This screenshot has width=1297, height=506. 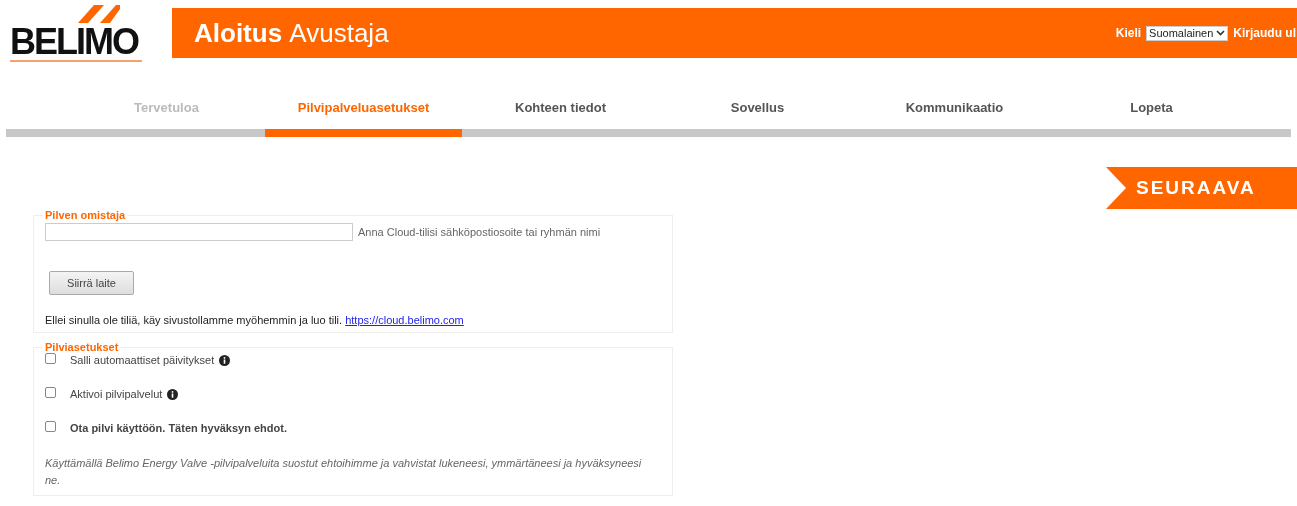 What do you see at coordinates (1151, 104) in the screenshot?
I see `wizard-tab: Lopeta` at bounding box center [1151, 104].